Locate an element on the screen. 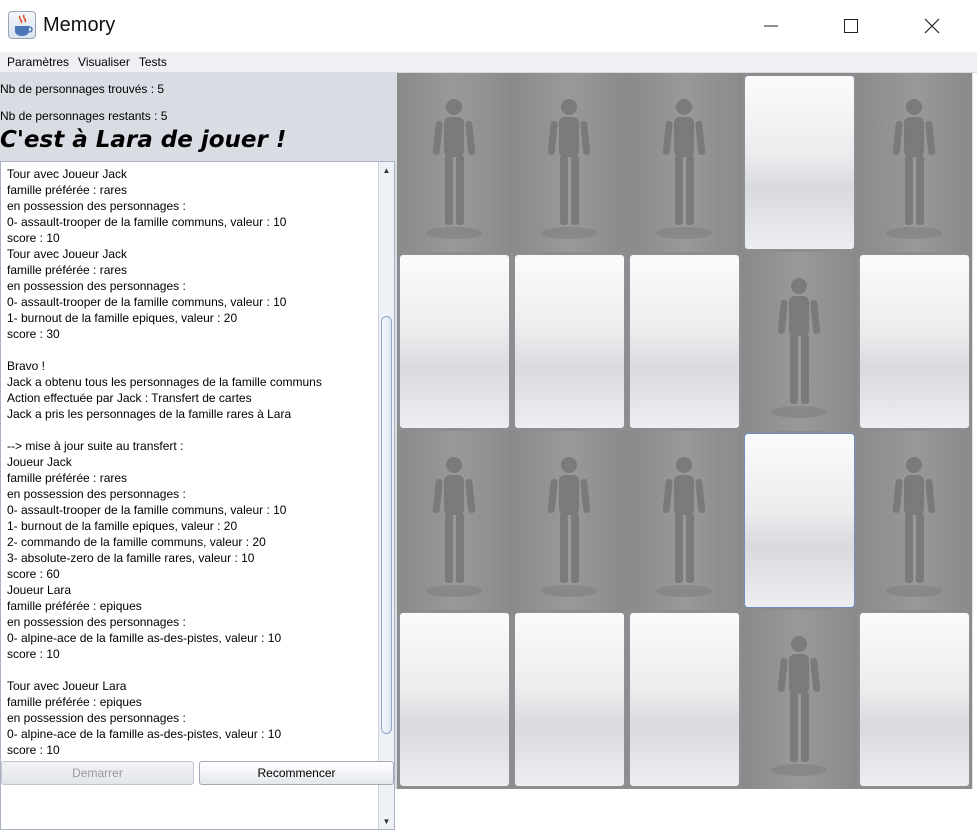  scroll-up-arrow-icon: ▲ is located at coordinates (386, 170).